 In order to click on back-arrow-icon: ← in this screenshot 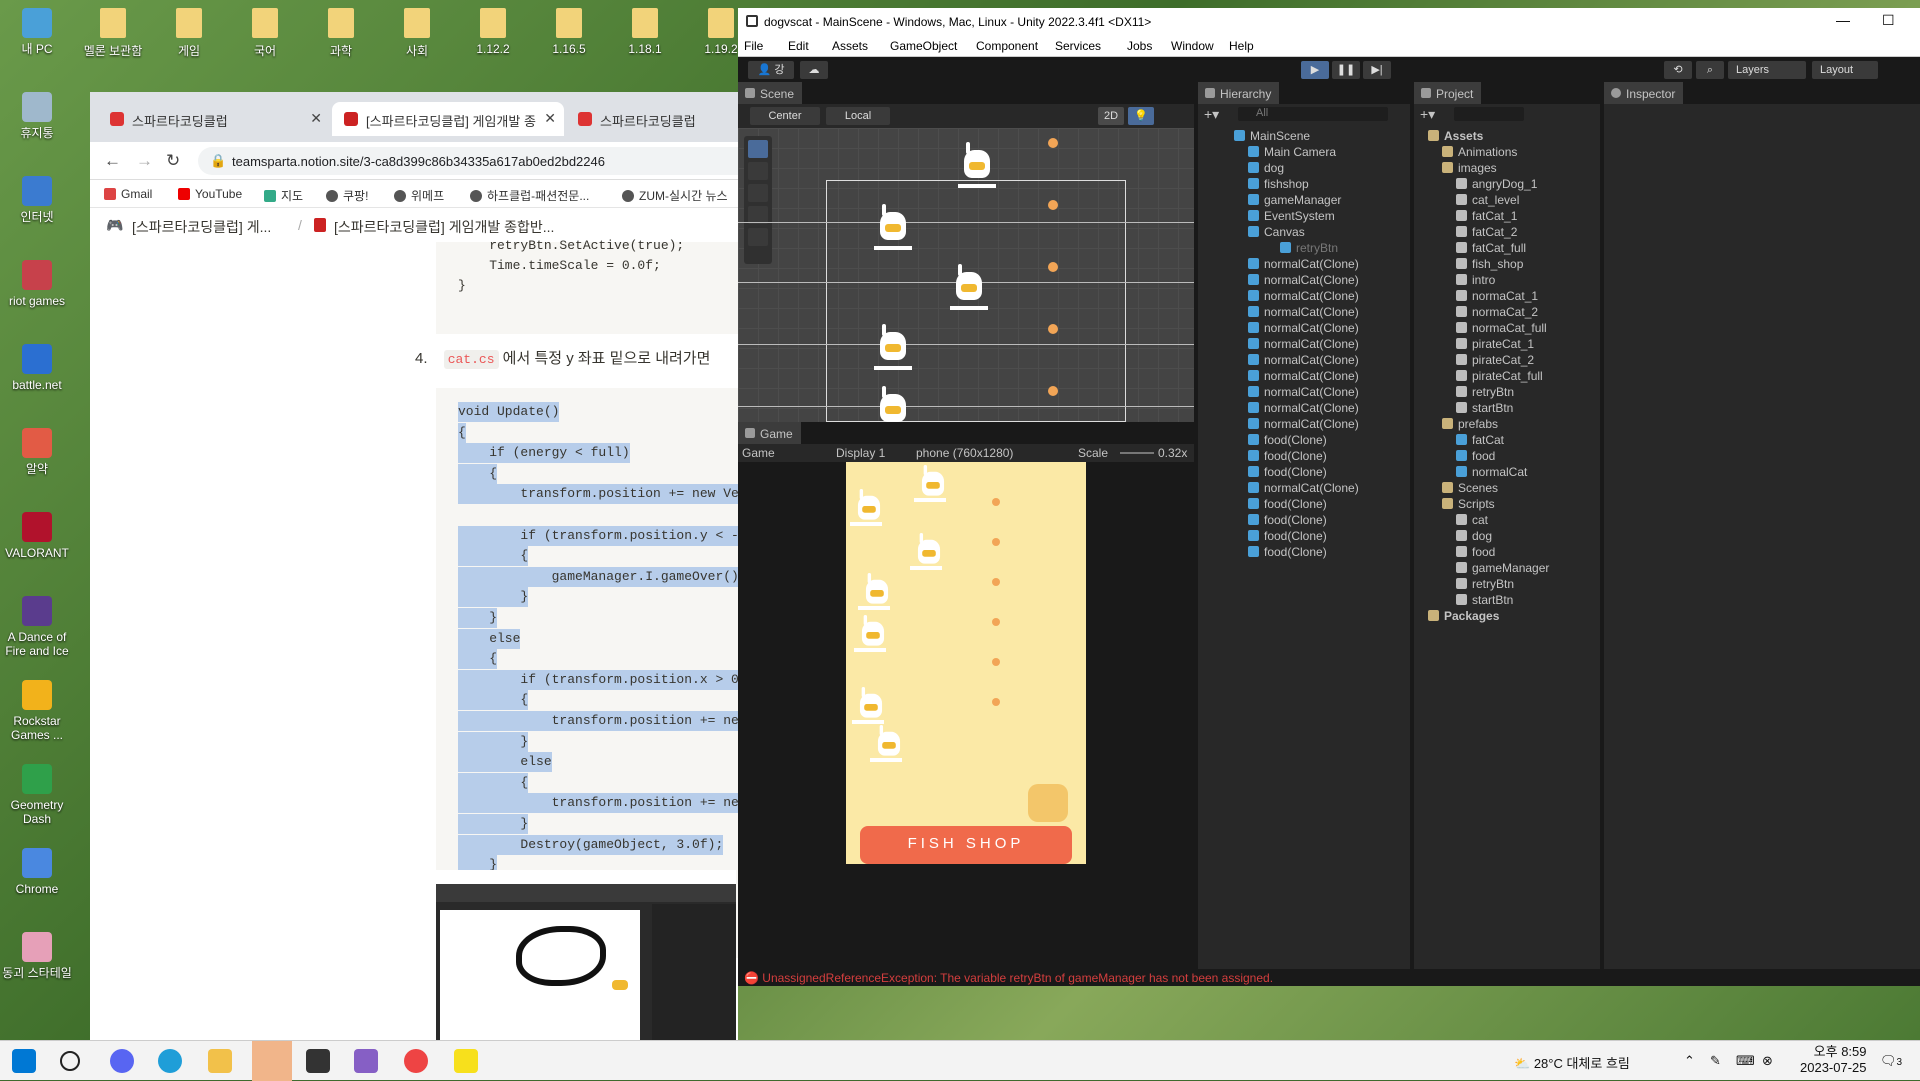, I will do `click(112, 161)`.